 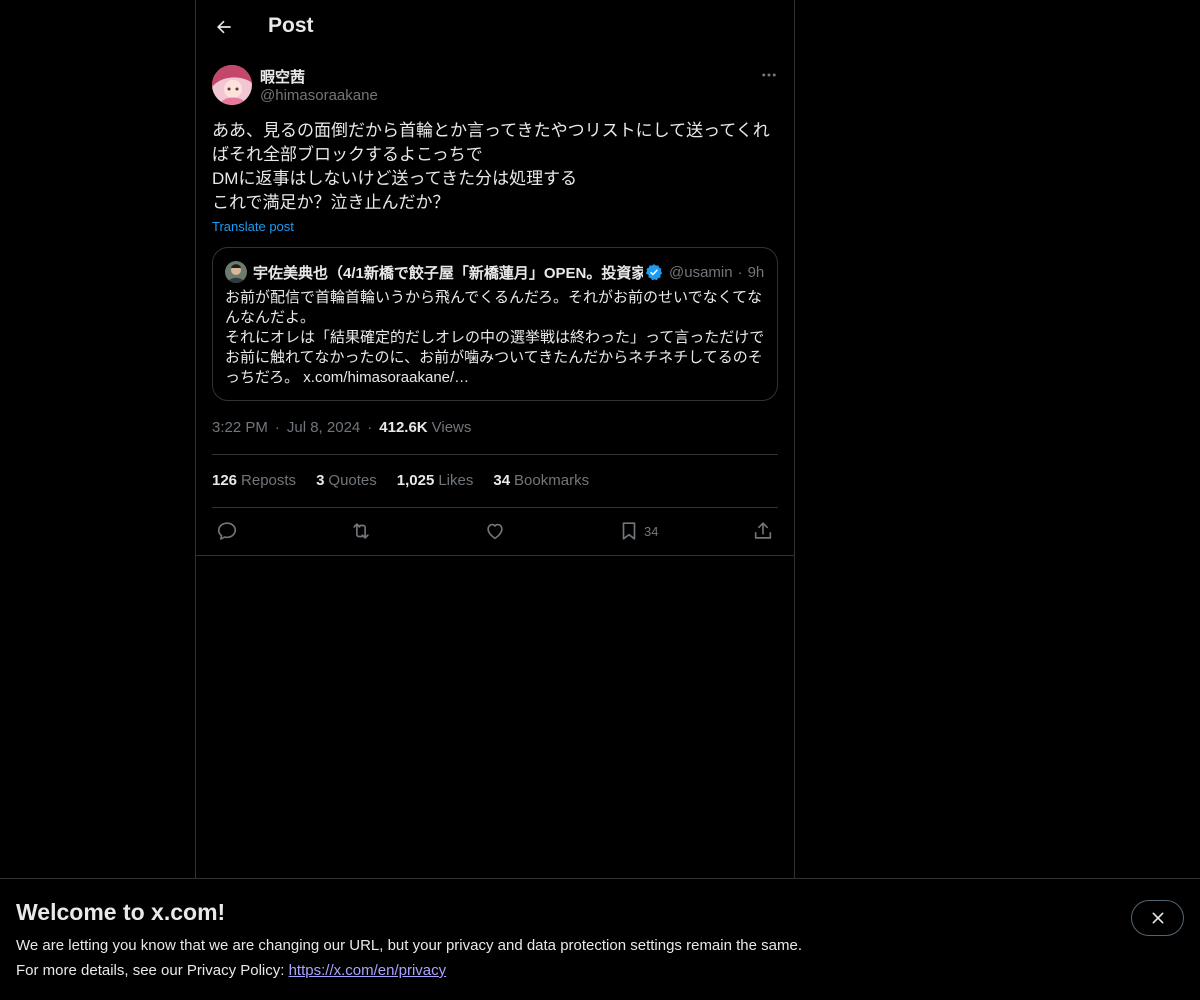 What do you see at coordinates (253, 226) in the screenshot?
I see `translate-post-link: Translate post` at bounding box center [253, 226].